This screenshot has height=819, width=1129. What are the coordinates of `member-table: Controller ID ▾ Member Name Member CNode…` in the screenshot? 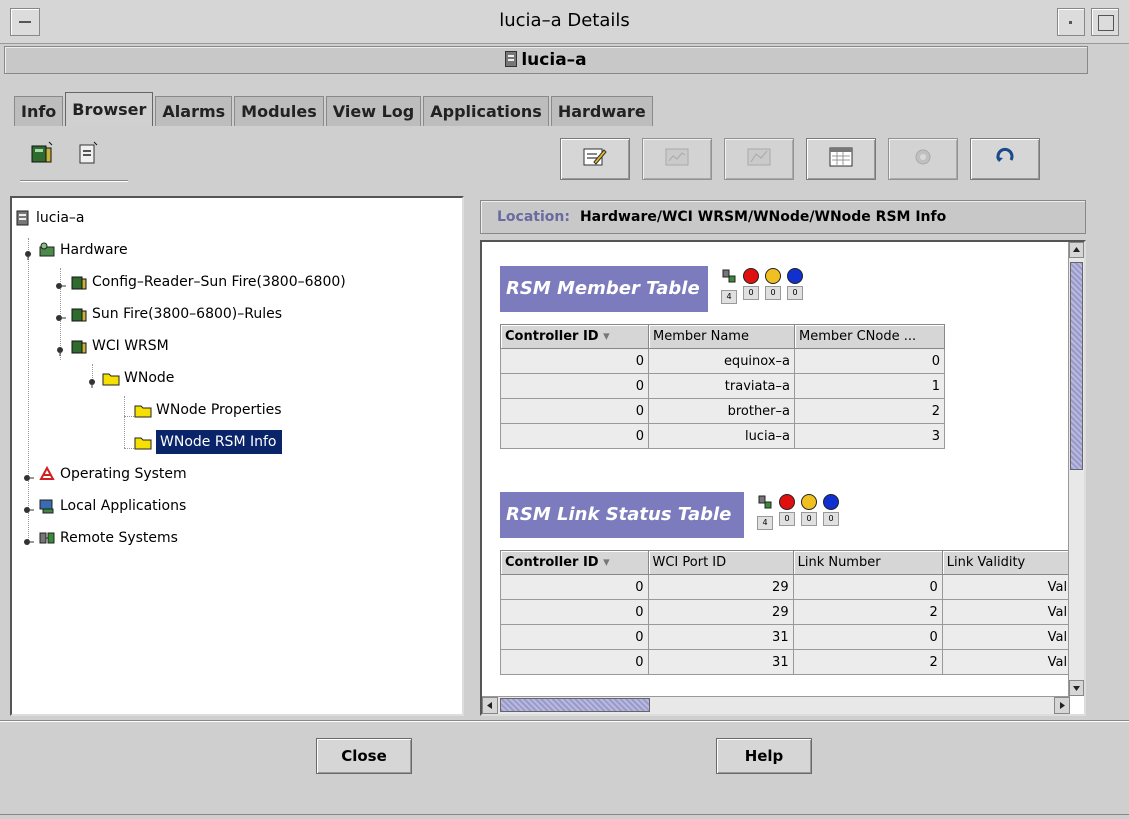 It's located at (722, 386).